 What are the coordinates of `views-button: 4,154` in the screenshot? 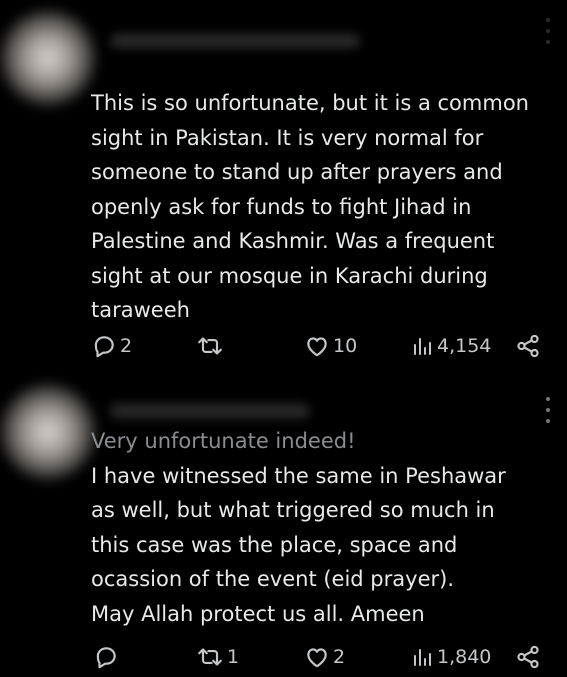 It's located at (451, 346).